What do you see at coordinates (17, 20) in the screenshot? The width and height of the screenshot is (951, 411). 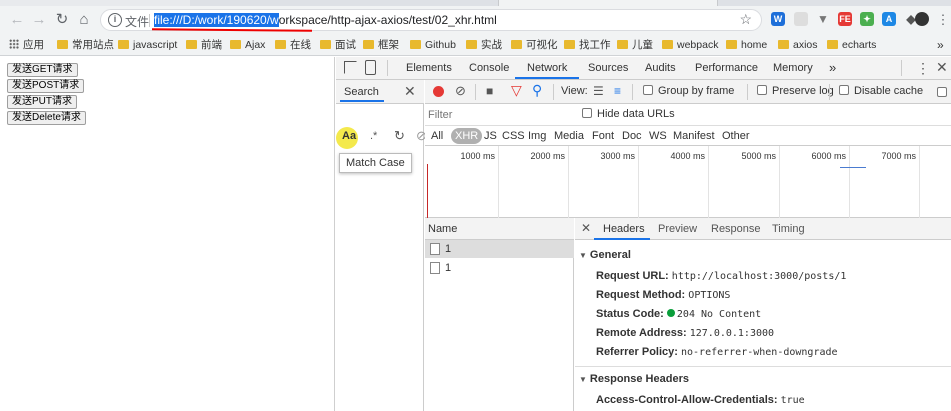 I see `back-arrow-icon: ←` at bounding box center [17, 20].